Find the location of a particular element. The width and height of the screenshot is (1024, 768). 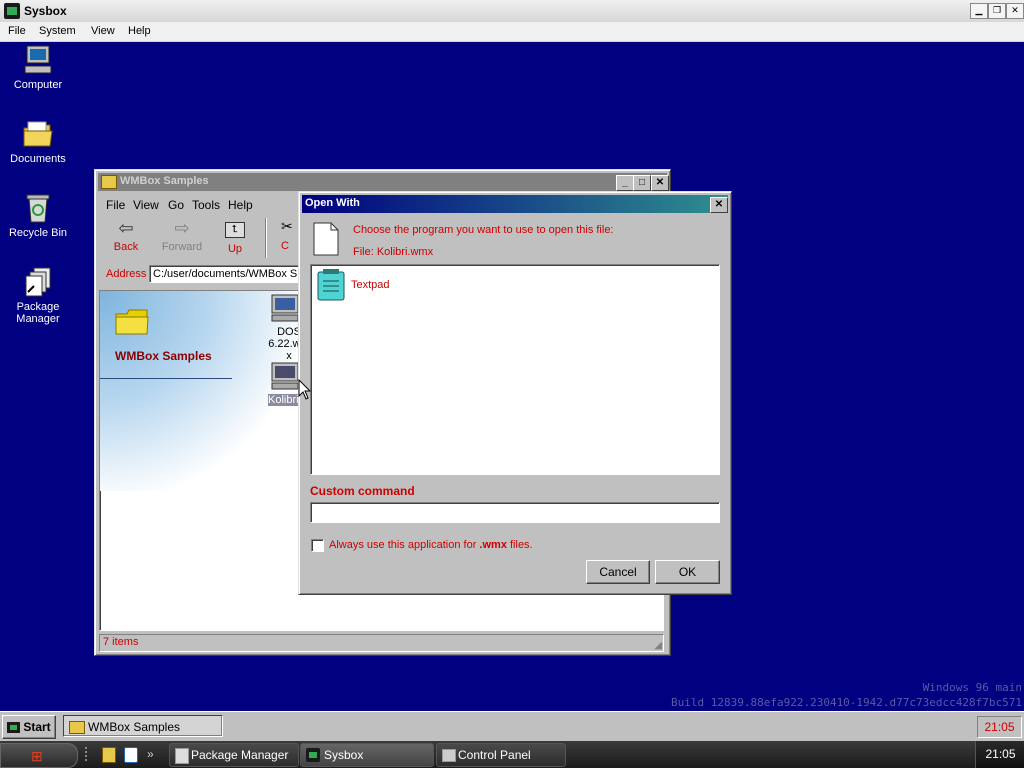

host-taskbar-item-label: Control Panel is located at coordinates (494, 755).